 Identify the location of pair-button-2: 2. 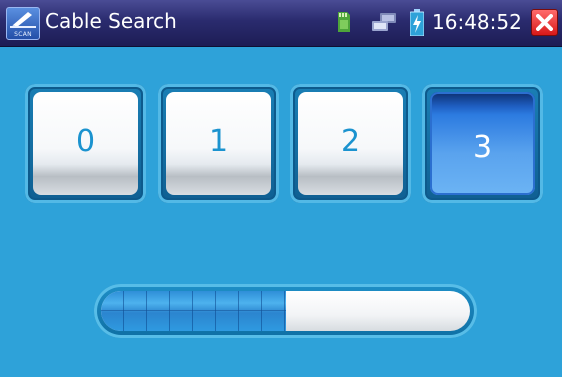
(350, 143).